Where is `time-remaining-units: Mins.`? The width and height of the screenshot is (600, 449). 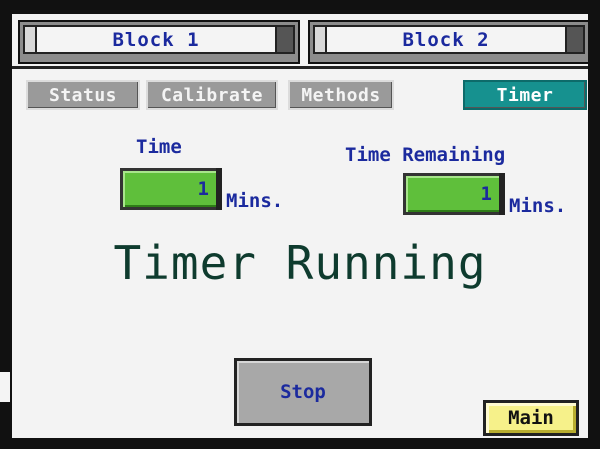
time-remaining-units: Mins. is located at coordinates (538, 206).